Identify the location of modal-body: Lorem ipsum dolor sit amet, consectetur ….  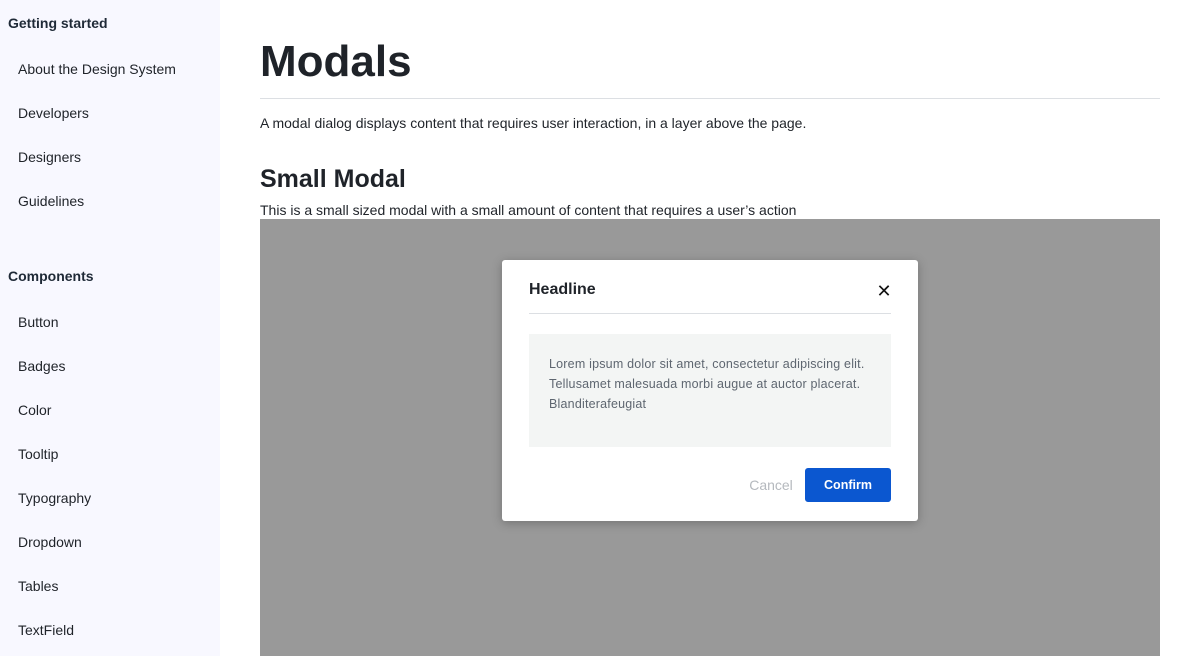
(710, 390).